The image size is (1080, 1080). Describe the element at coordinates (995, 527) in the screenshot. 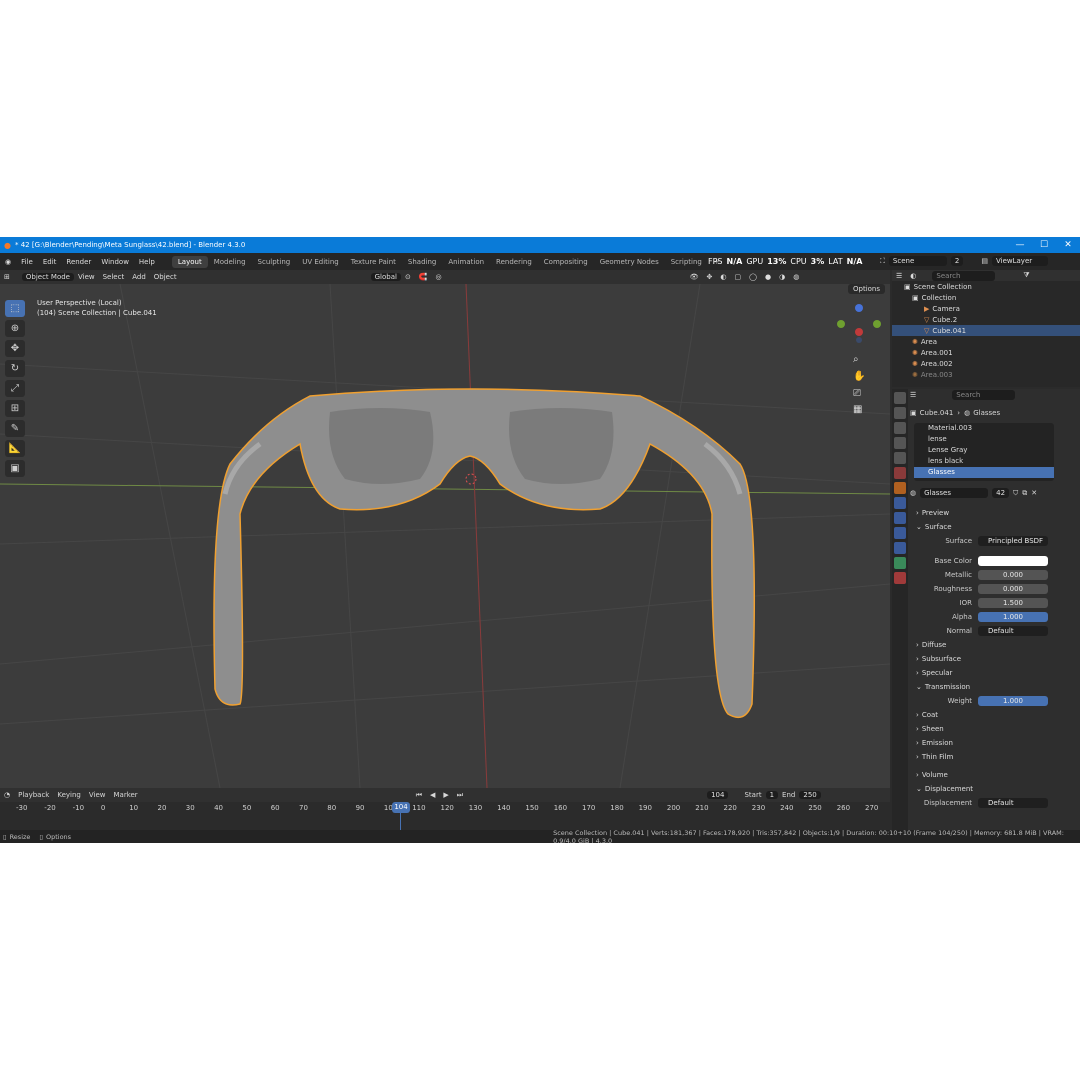

I see `surface-section: ⌄ Surface` at that location.